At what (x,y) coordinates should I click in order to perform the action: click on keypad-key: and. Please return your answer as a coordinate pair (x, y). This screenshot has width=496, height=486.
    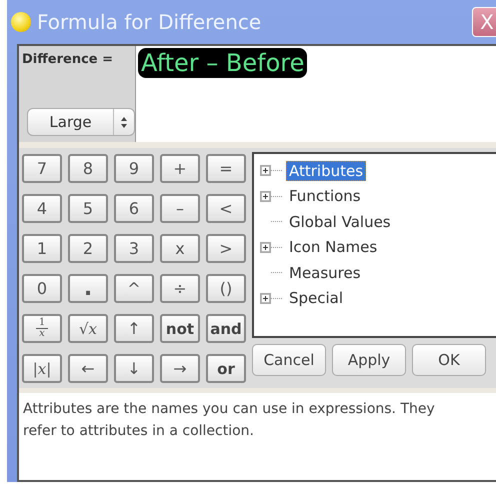
    Looking at the image, I should click on (226, 328).